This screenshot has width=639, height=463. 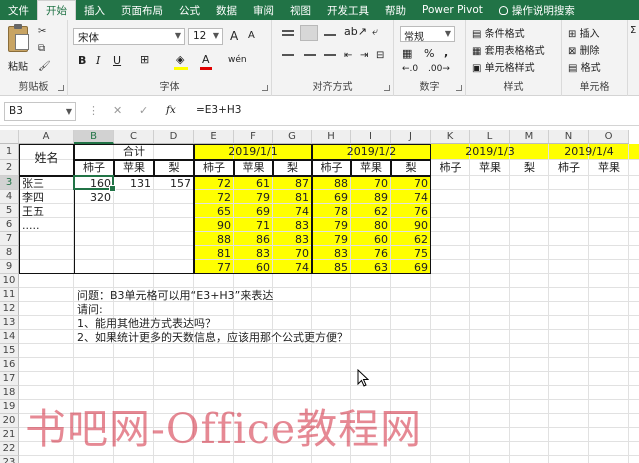 I want to click on row-header: 3, so click(x=9, y=183).